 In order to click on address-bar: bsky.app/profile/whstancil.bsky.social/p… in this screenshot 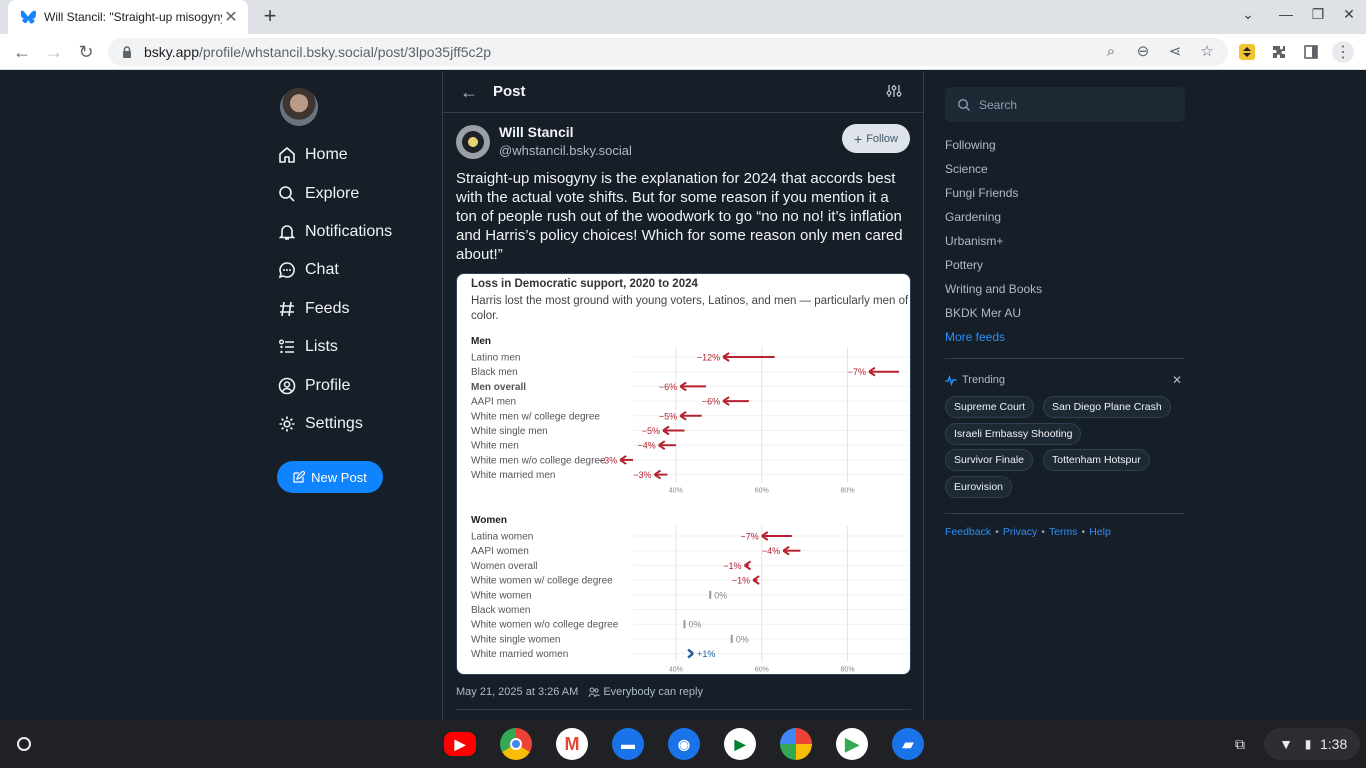, I will do `click(668, 52)`.